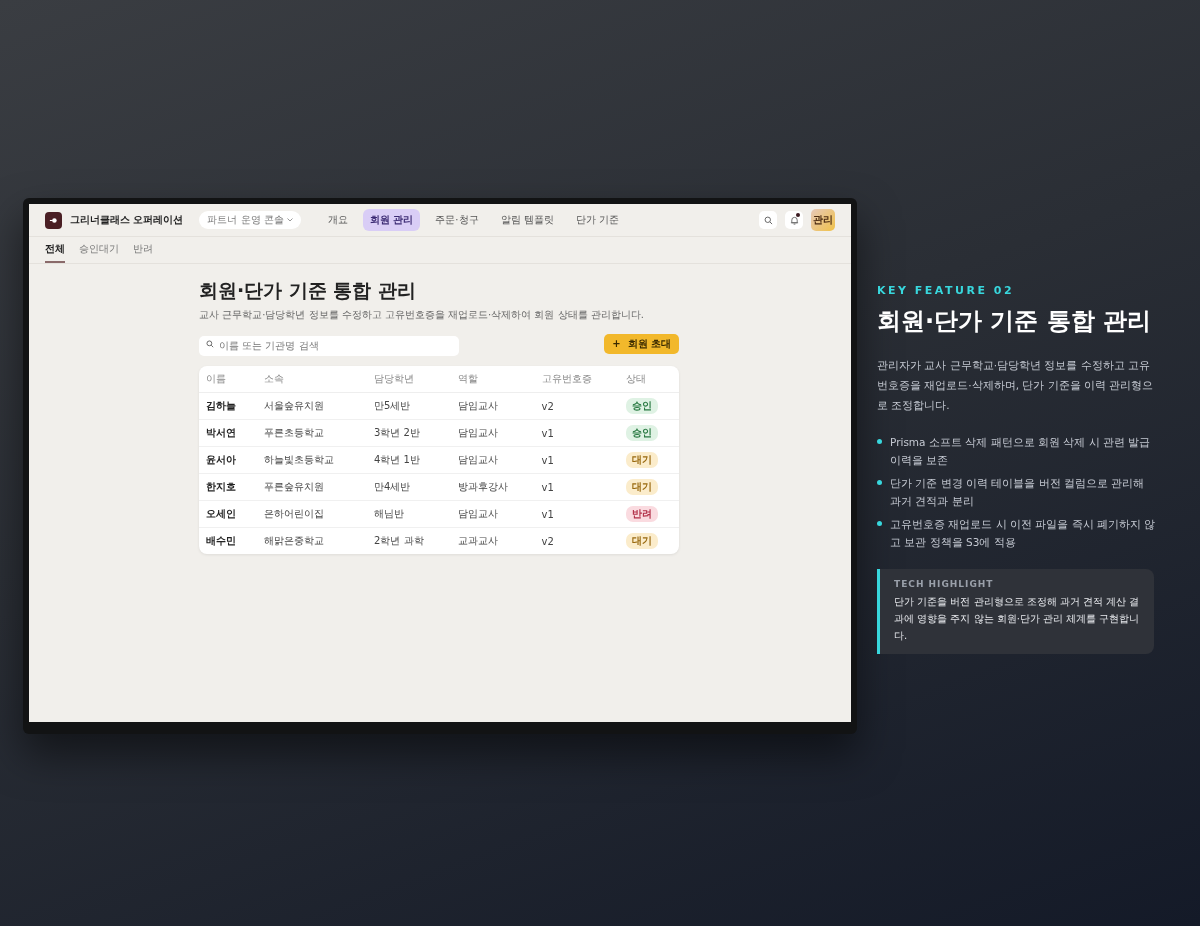 The height and width of the screenshot is (926, 1200). What do you see at coordinates (228, 406) in the screenshot?
I see `table-cell: 김하늘` at bounding box center [228, 406].